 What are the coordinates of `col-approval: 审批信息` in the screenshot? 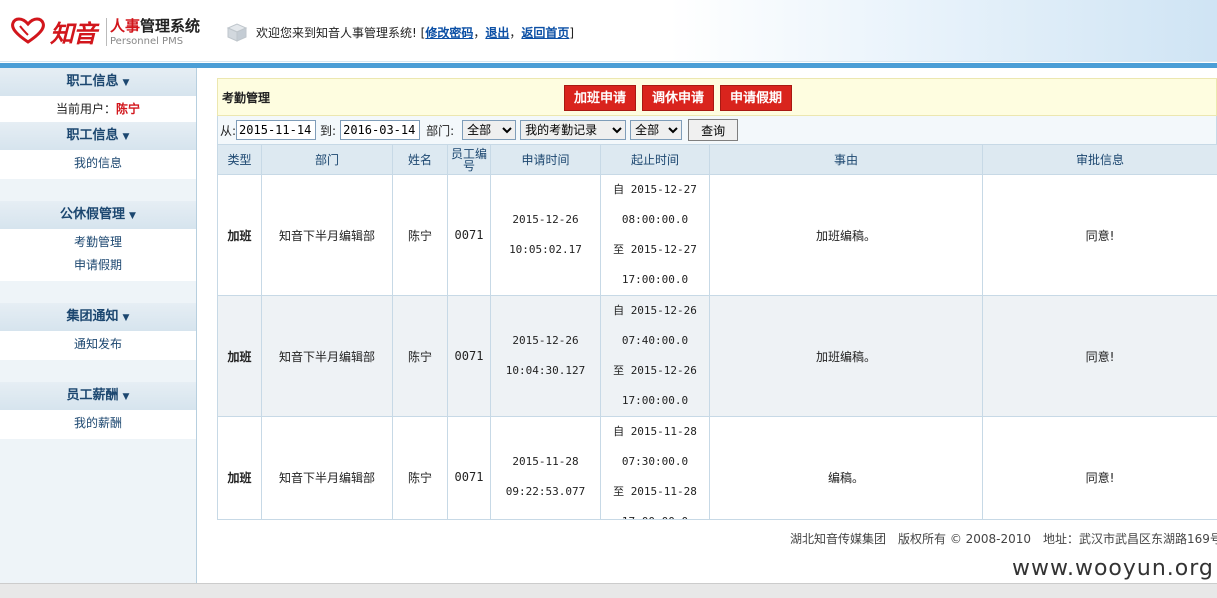 It's located at (1099, 159).